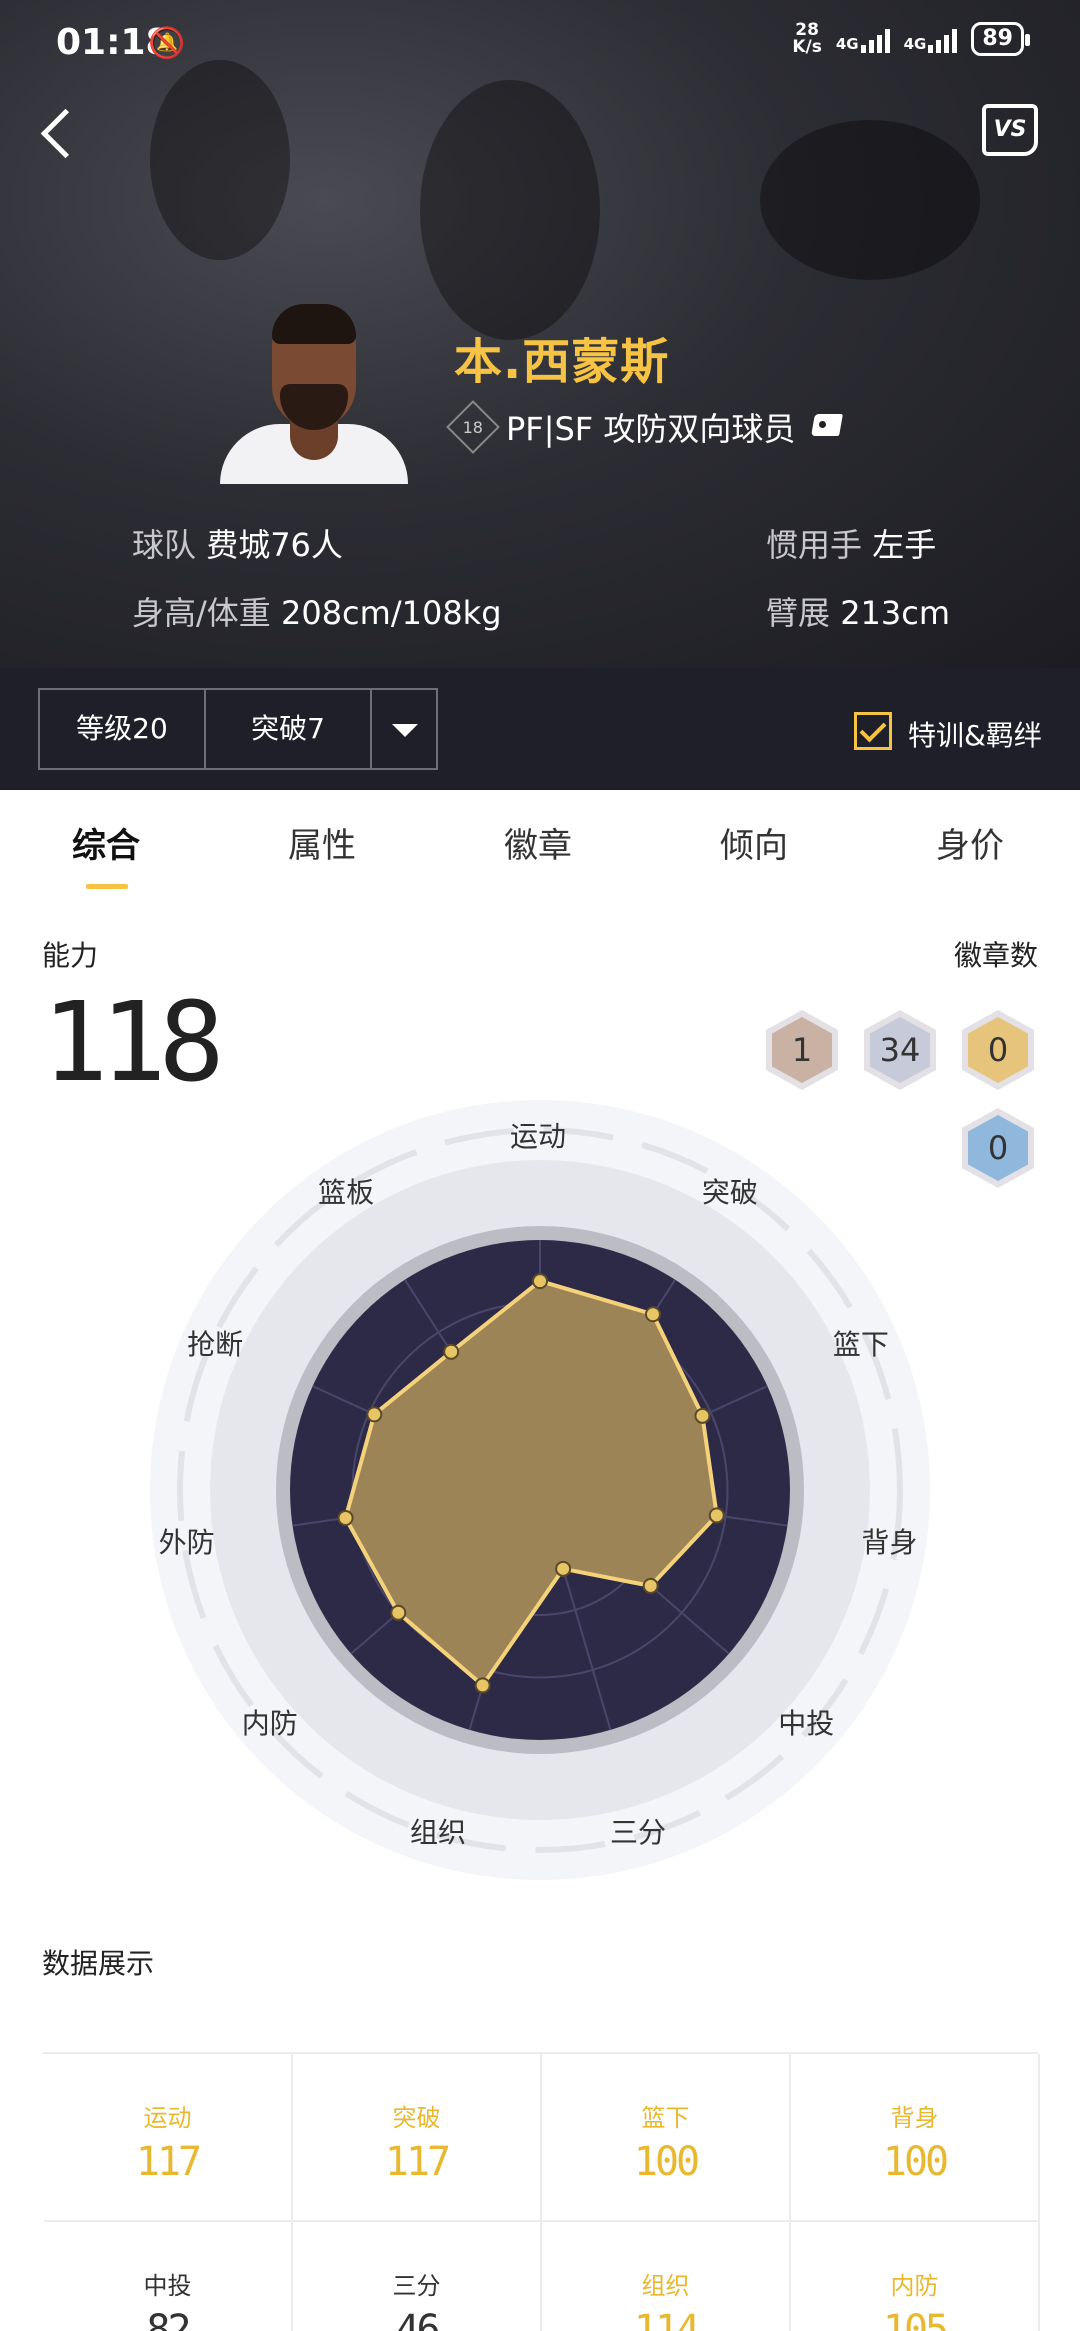 The height and width of the screenshot is (2331, 1080). I want to click on radar-axis-label: 三分, so click(638, 1832).